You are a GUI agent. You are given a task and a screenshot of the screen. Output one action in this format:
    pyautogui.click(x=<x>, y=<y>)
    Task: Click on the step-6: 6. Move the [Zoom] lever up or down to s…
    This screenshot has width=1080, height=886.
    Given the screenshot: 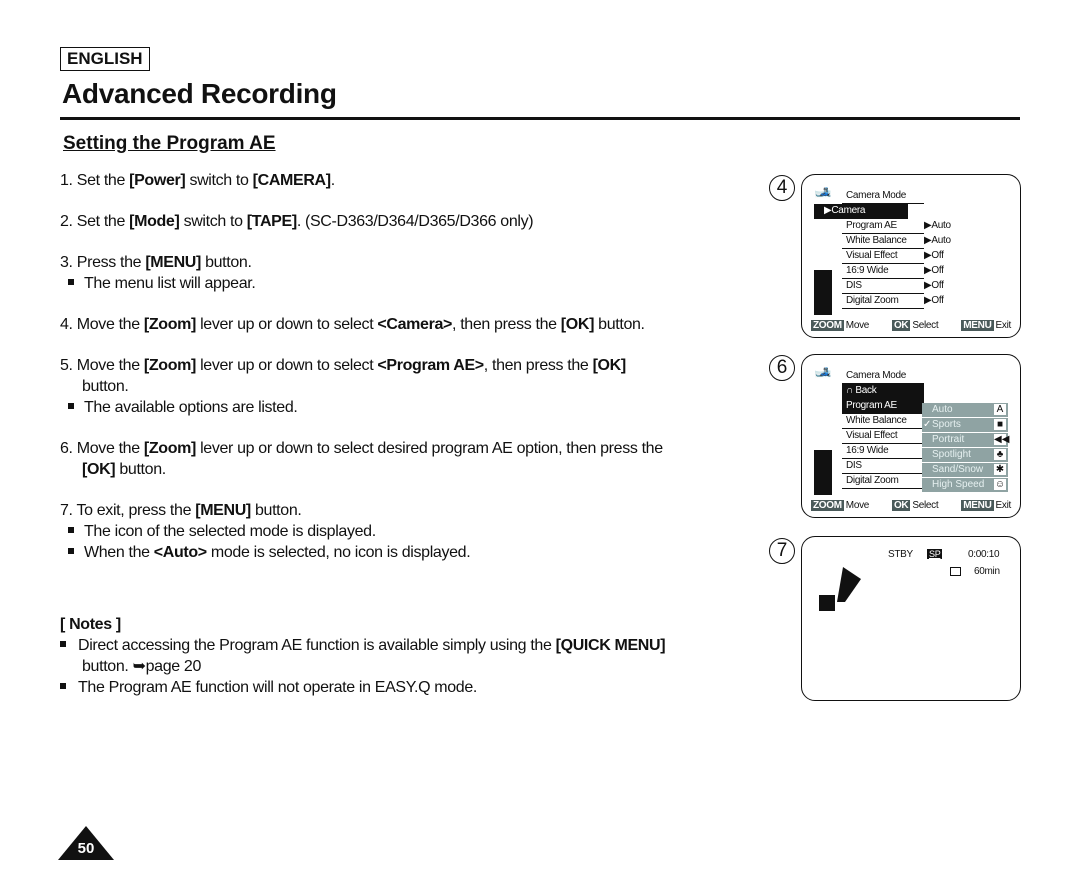 What is the action you would take?
    pyautogui.click(x=361, y=459)
    